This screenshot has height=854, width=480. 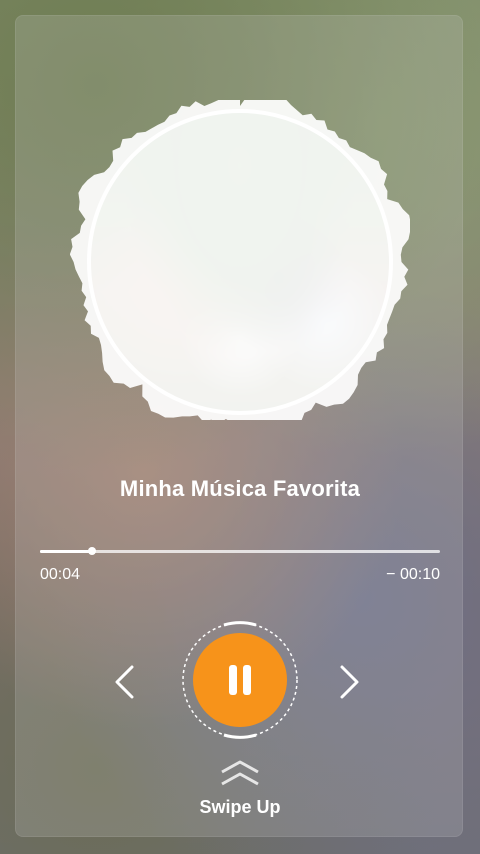 What do you see at coordinates (60, 574) in the screenshot?
I see `elapsed-time: 00:04` at bounding box center [60, 574].